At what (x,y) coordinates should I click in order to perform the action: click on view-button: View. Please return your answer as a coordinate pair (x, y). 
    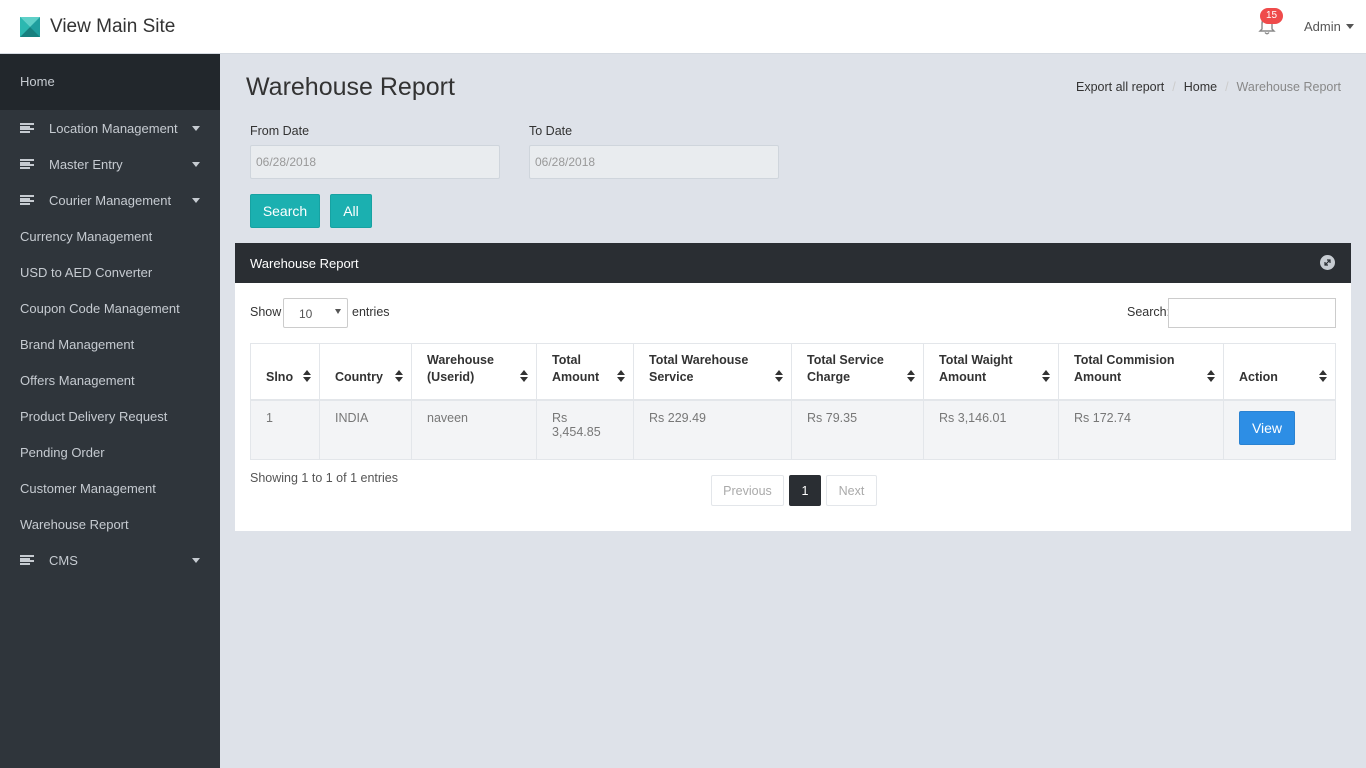
    Looking at the image, I should click on (1267, 427).